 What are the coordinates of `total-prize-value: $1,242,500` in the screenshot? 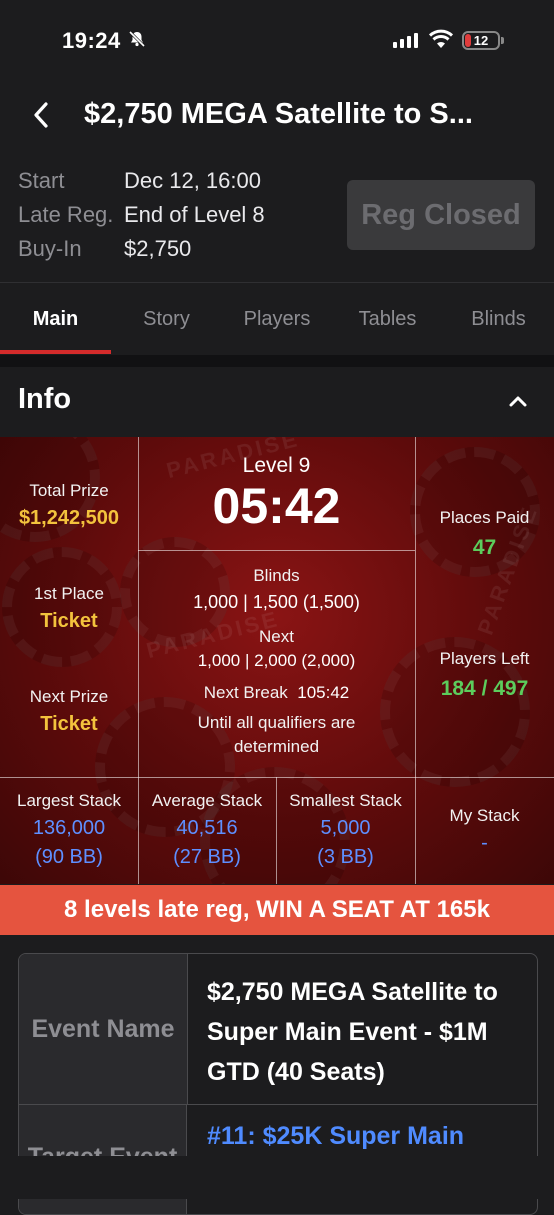 It's located at (69, 518).